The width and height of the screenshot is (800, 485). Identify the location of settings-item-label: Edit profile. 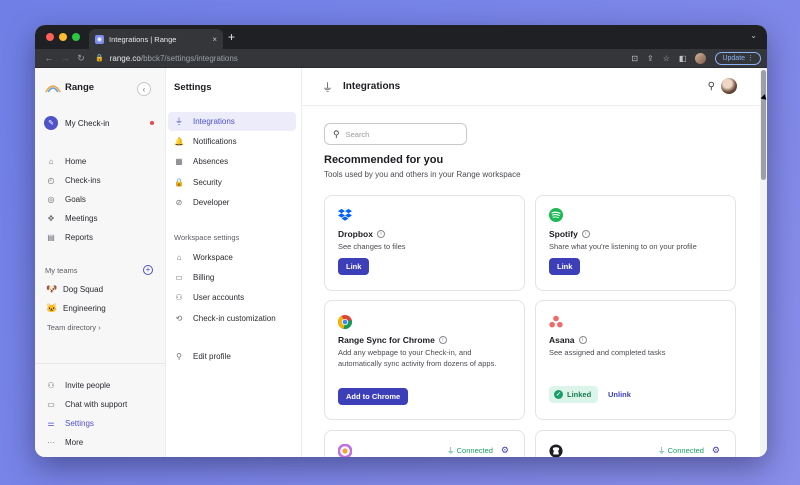
(212, 356).